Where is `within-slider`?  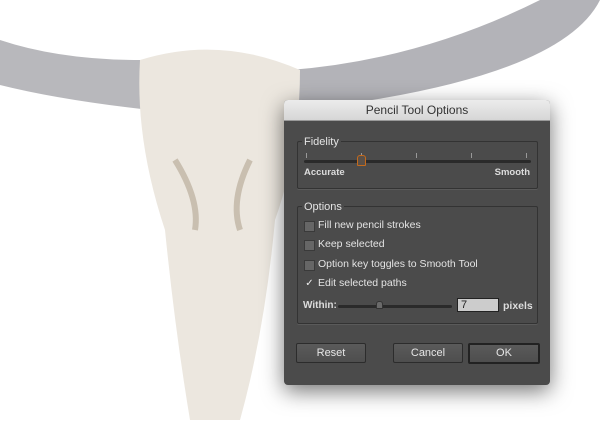 within-slider is located at coordinates (395, 306).